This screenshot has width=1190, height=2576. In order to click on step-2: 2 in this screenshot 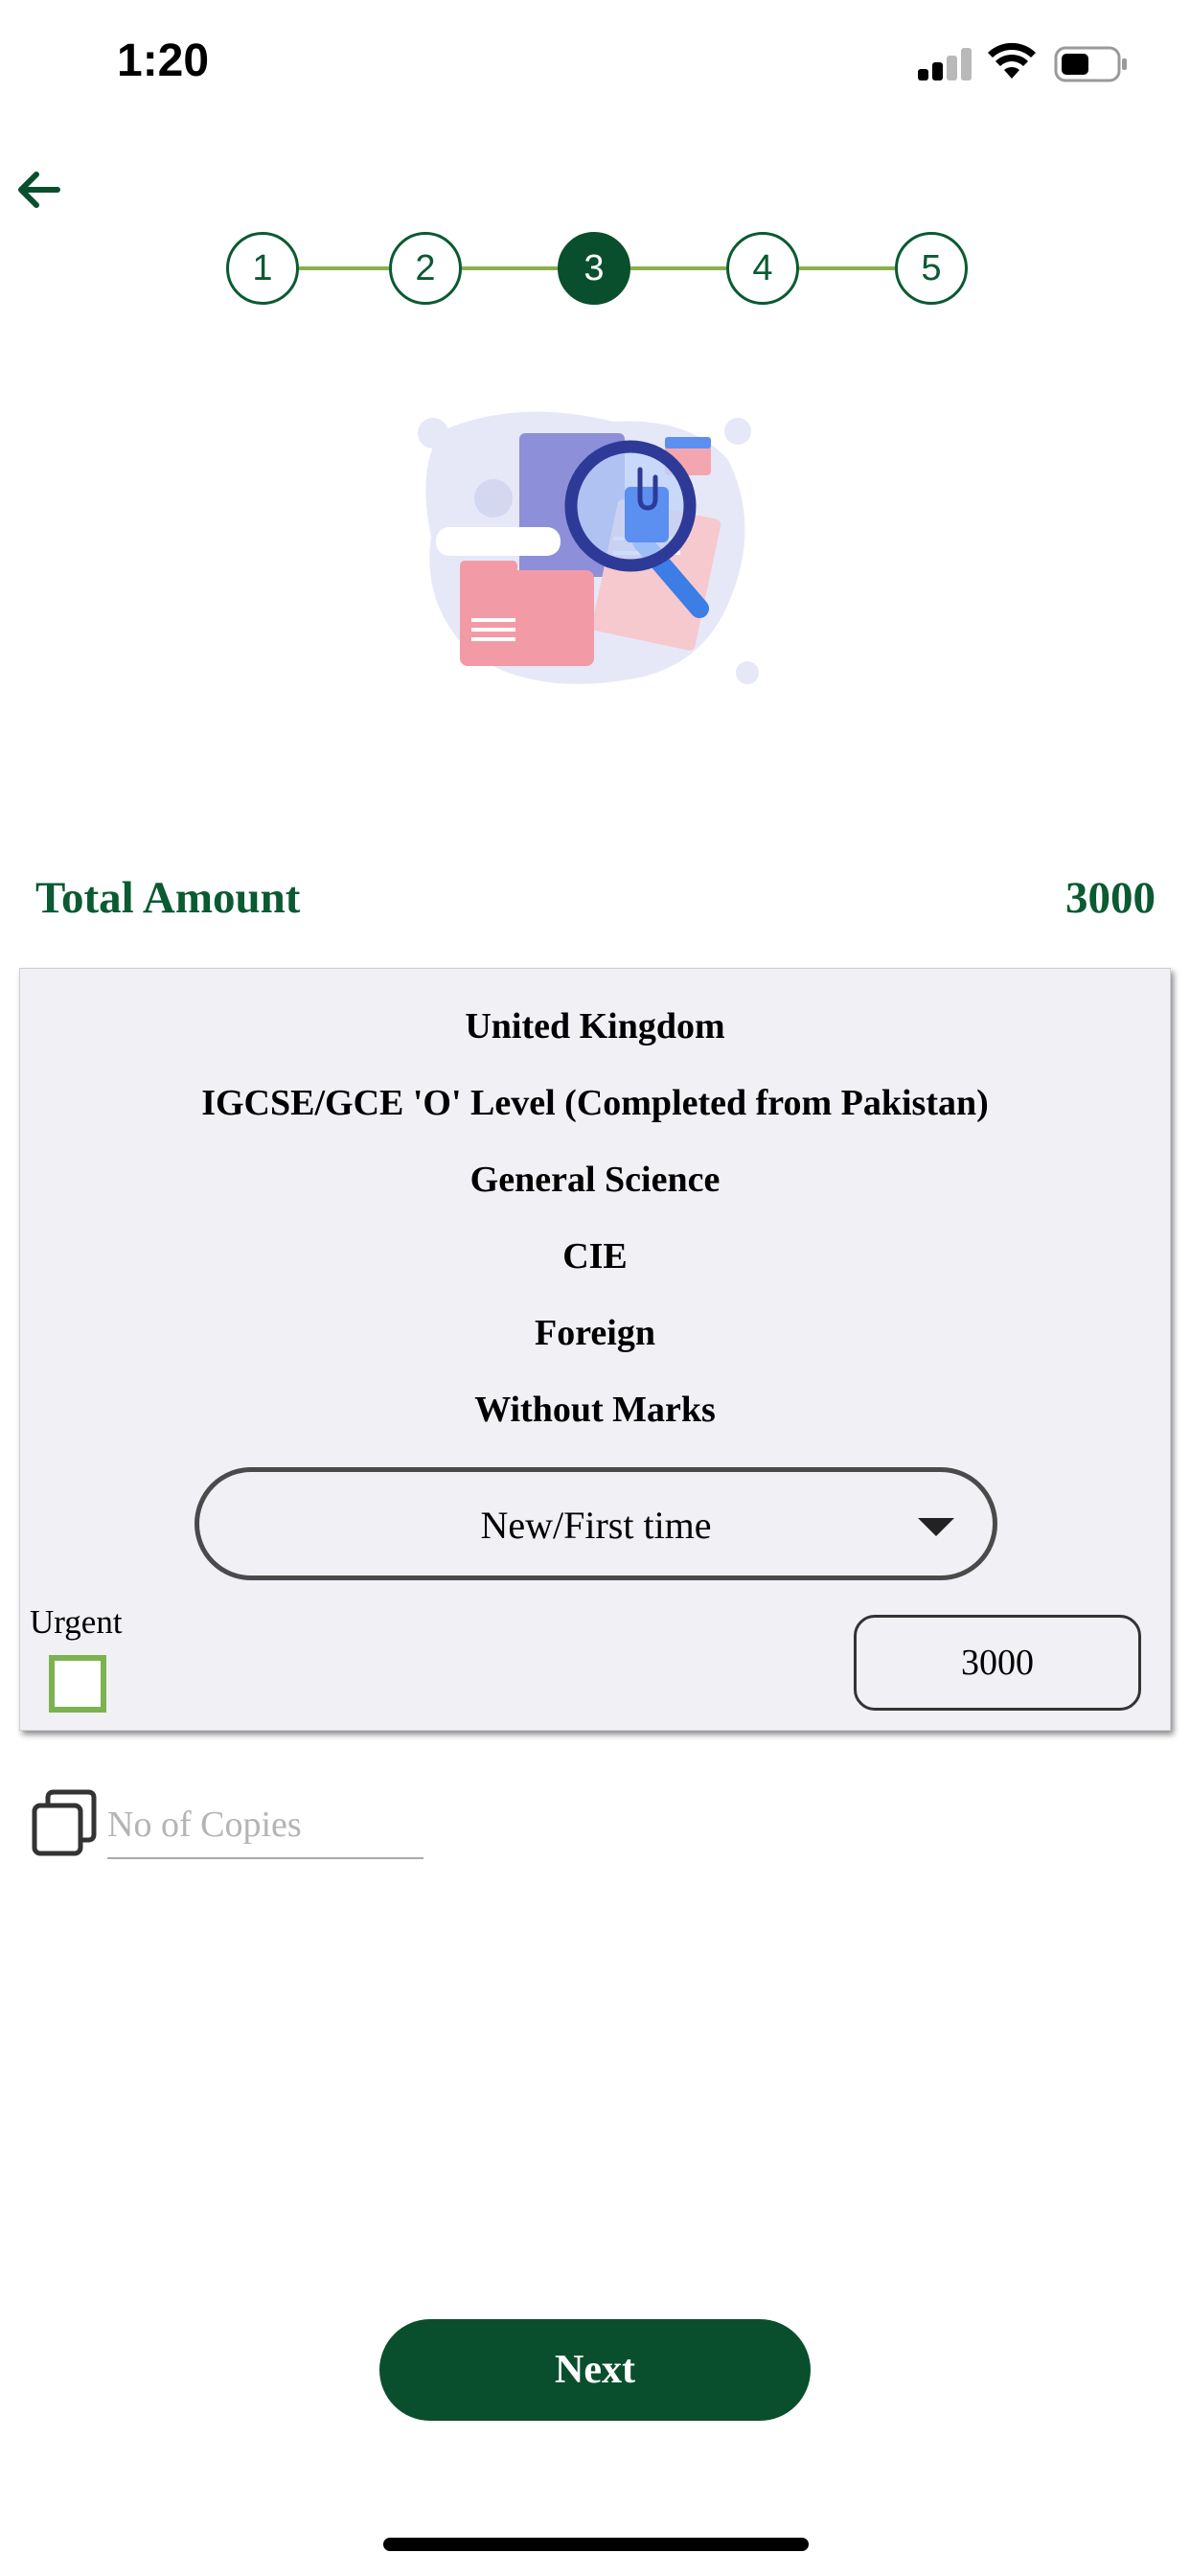, I will do `click(426, 268)`.